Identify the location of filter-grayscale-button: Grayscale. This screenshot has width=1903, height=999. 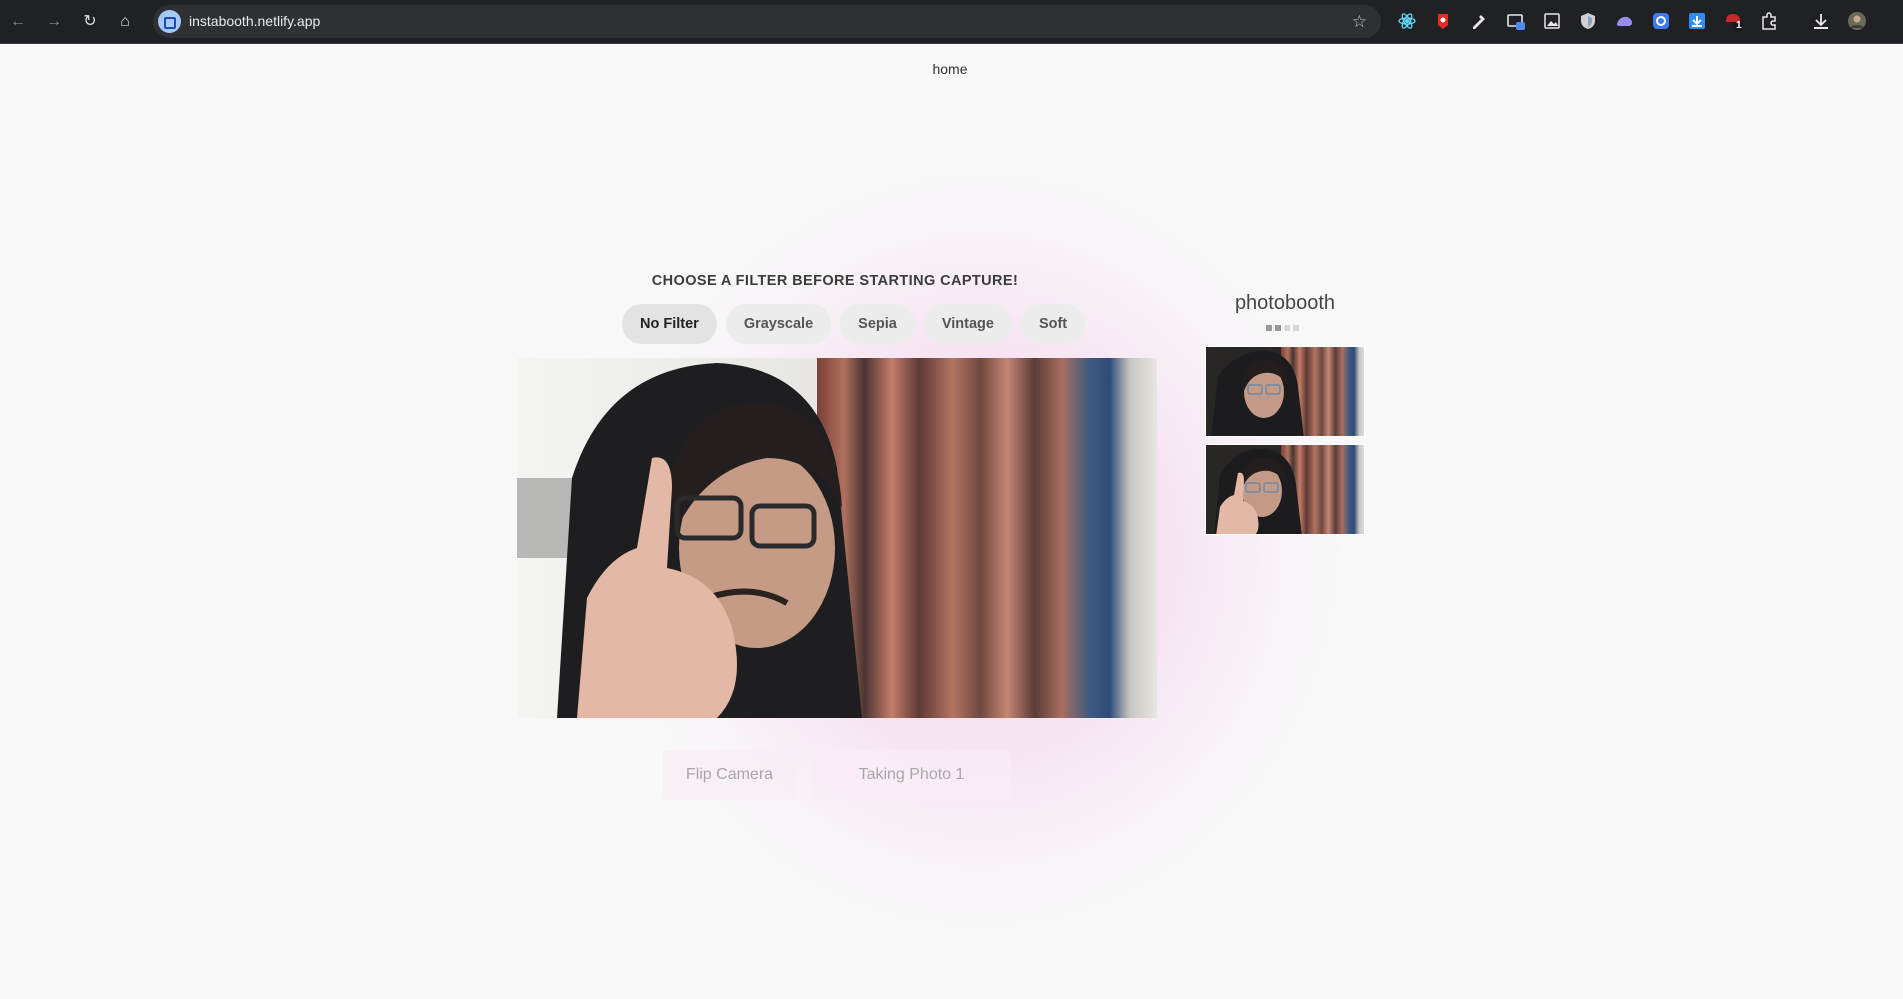
(778, 324).